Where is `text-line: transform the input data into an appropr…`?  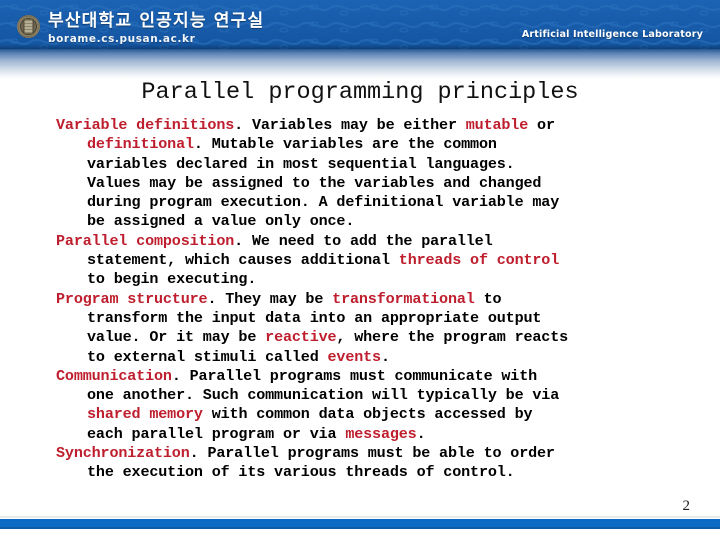 text-line: transform the input data into an appropr… is located at coordinates (370, 318).